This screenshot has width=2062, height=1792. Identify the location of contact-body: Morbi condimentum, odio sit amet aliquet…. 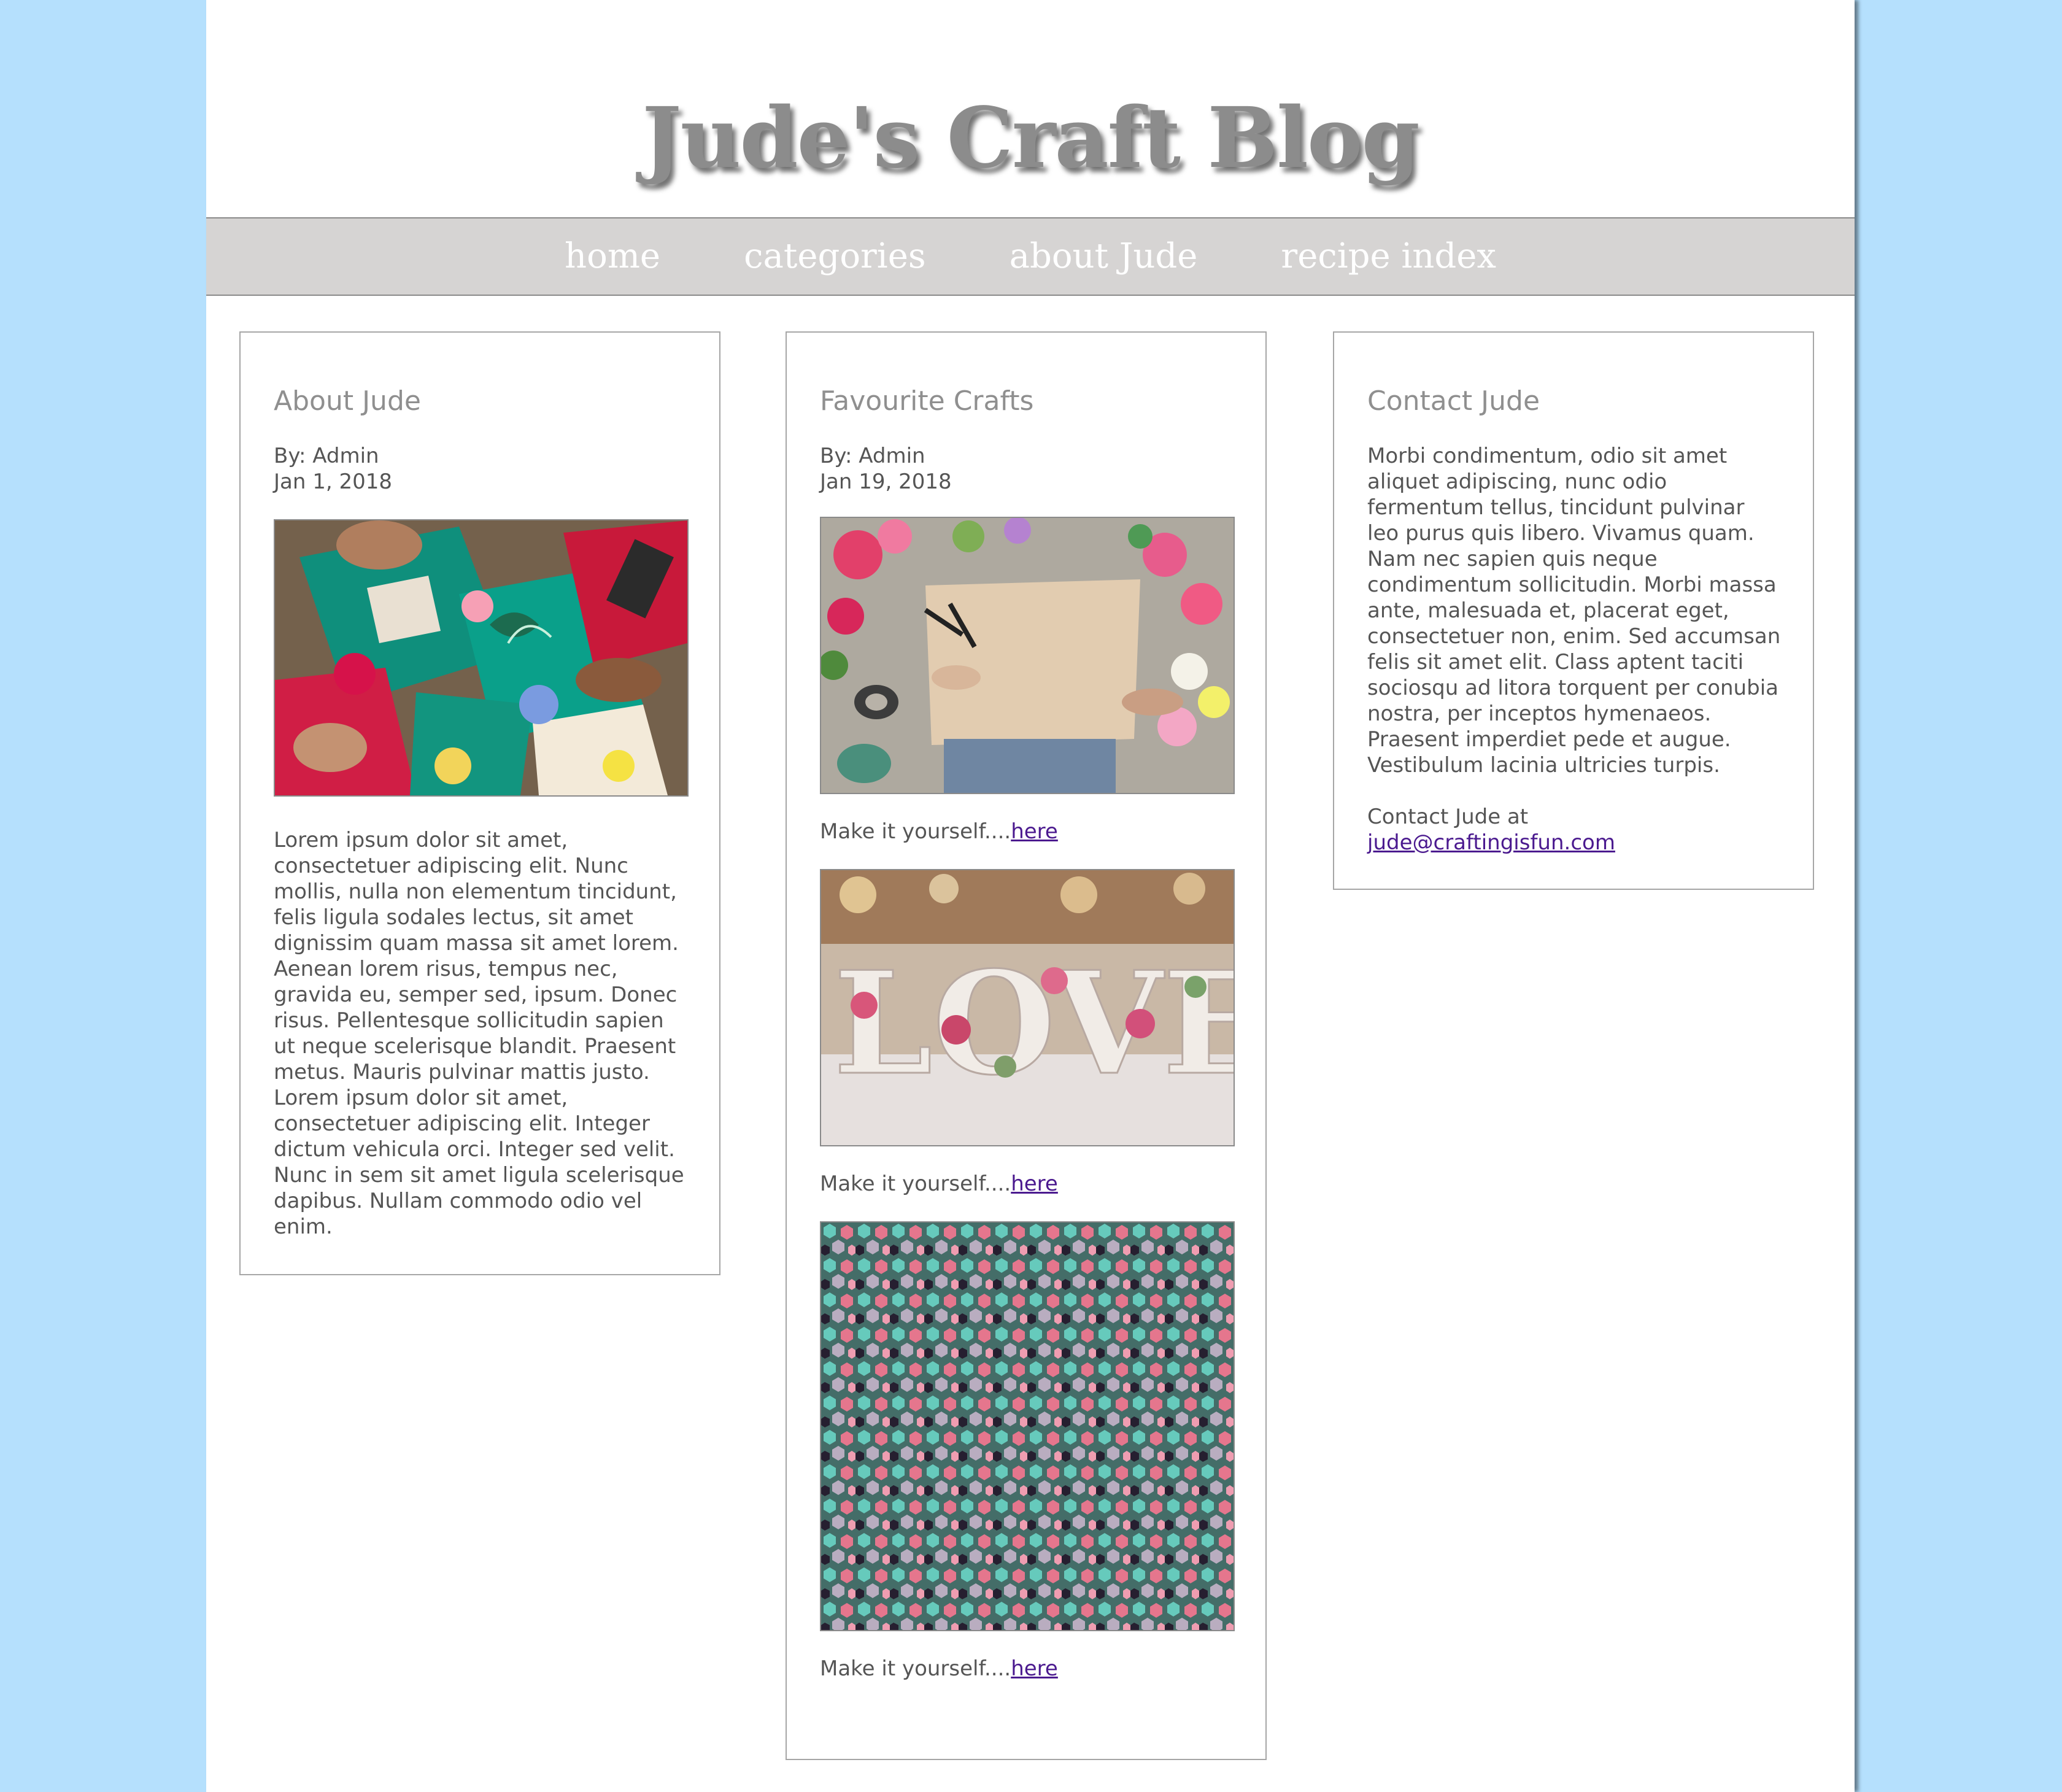
(1574, 611).